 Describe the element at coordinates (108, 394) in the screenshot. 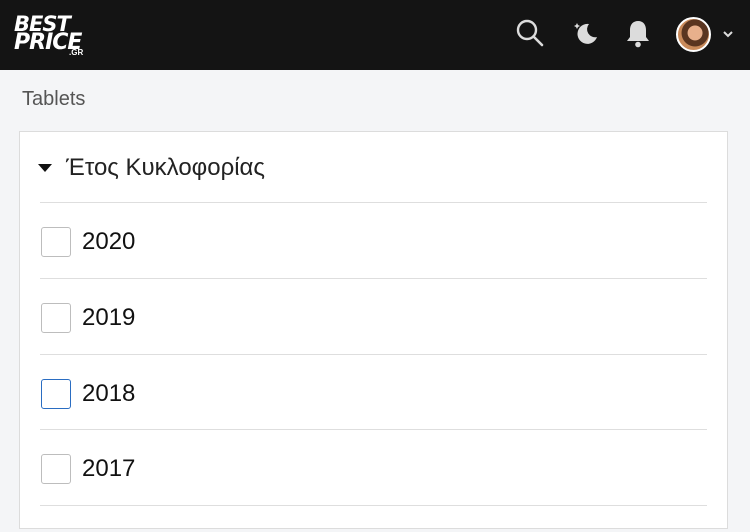

I see `option-label: 2018` at that location.